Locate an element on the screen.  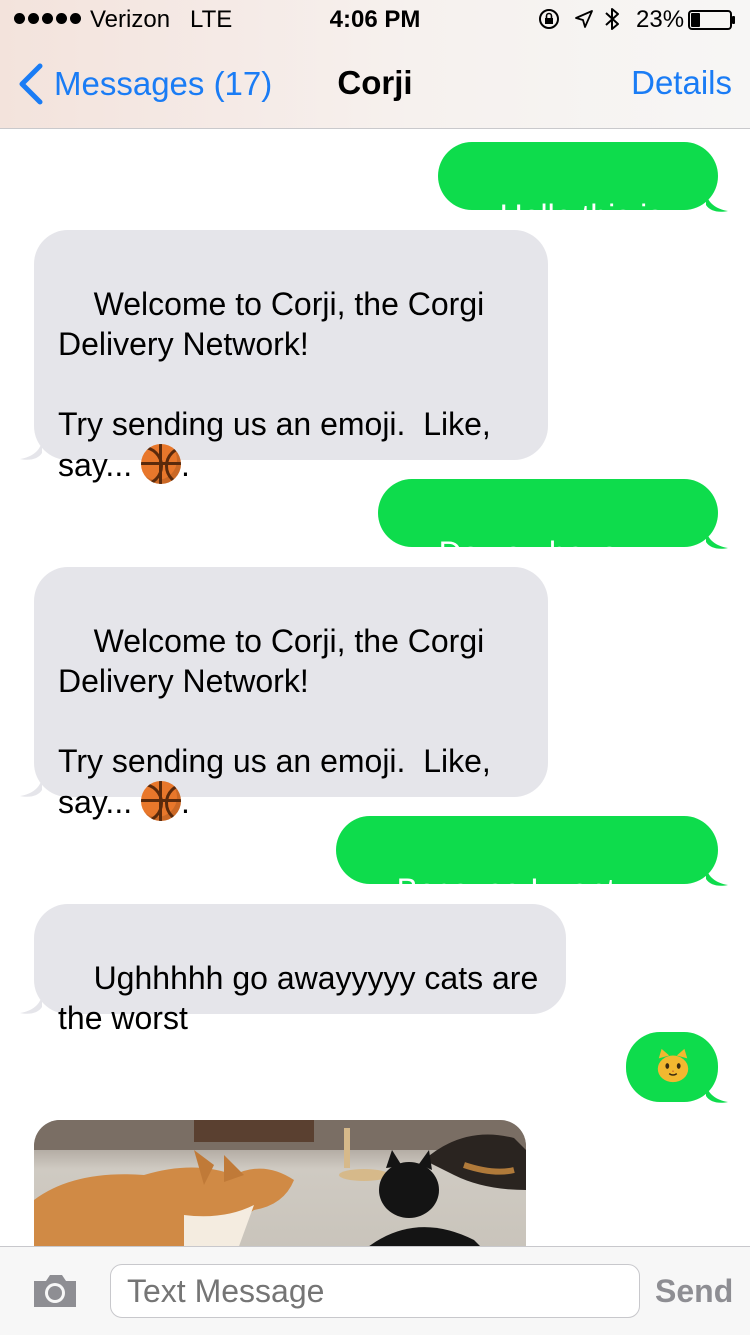
send-button: Send is located at coordinates (694, 1291).